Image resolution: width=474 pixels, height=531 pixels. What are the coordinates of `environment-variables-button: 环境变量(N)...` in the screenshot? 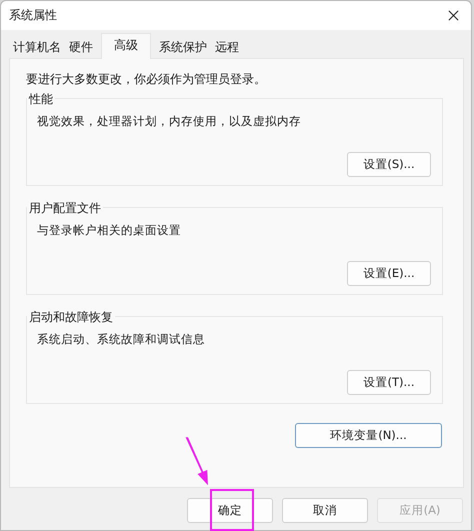 It's located at (368, 435).